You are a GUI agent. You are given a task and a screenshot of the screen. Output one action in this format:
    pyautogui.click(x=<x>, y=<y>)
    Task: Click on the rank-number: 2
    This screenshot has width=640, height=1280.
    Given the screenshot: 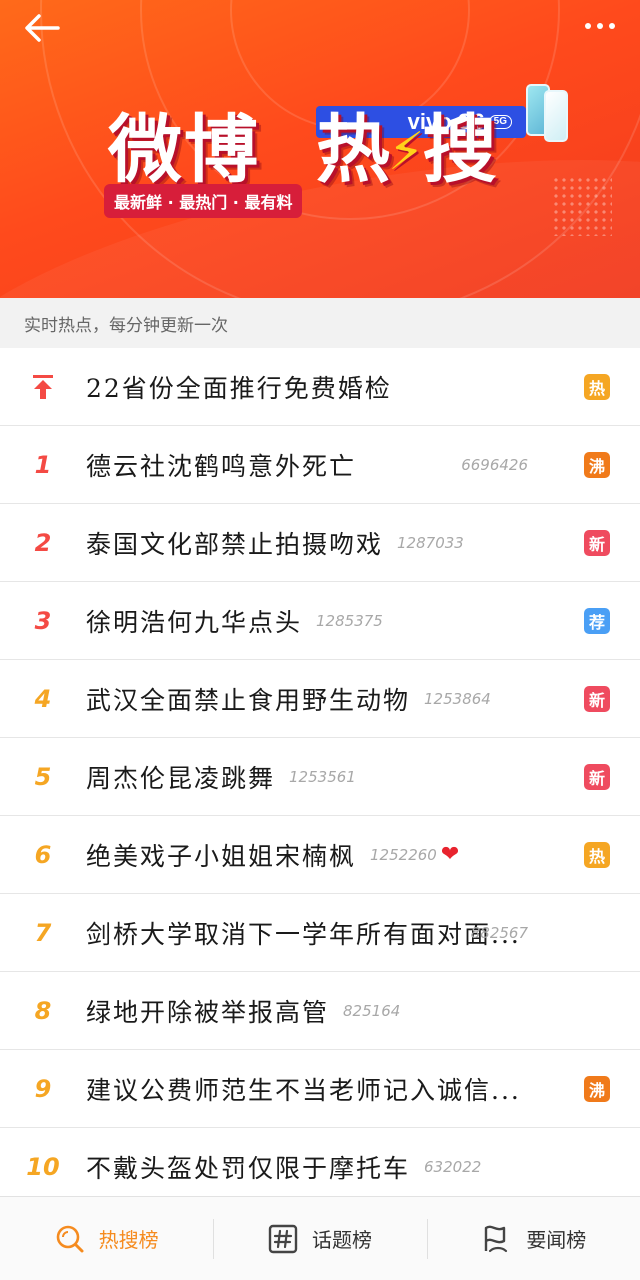 What is the action you would take?
    pyautogui.click(x=43, y=542)
    